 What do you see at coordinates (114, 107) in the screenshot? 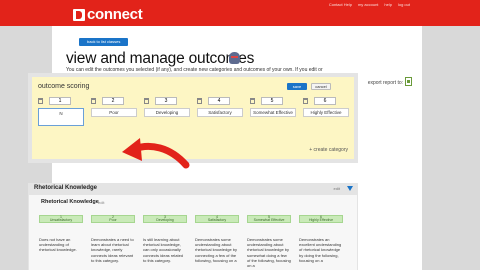
I see `scoring-level: 2 Poor` at bounding box center [114, 107].